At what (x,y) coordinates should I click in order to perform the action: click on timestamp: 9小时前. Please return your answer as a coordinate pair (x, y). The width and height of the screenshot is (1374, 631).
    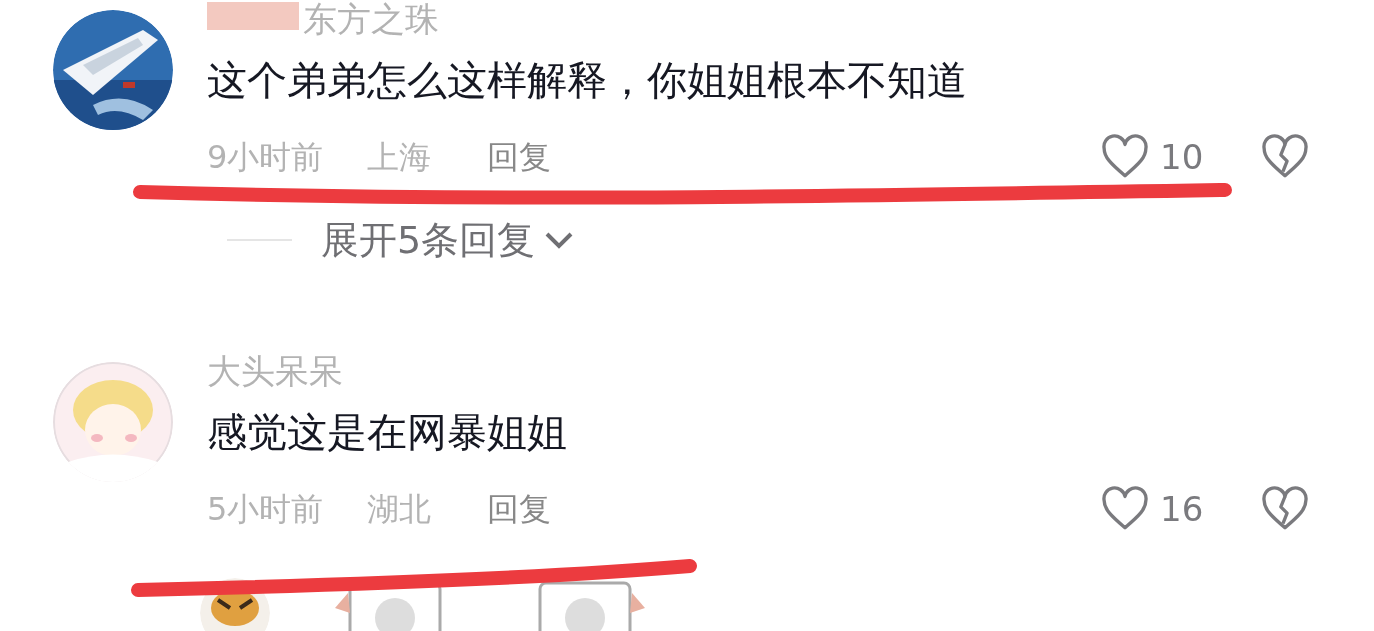
    Looking at the image, I should click on (265, 157).